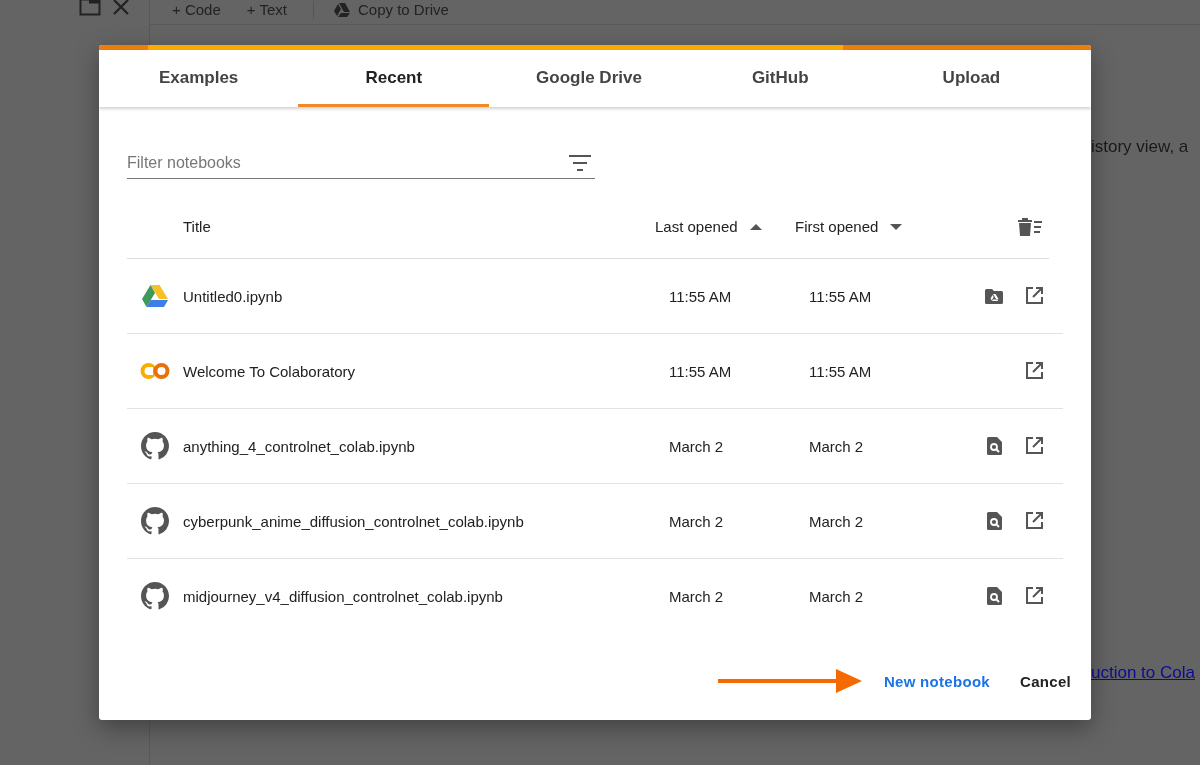 This screenshot has width=1200, height=765. What do you see at coordinates (121, 8) in the screenshot?
I see `close-icon` at bounding box center [121, 8].